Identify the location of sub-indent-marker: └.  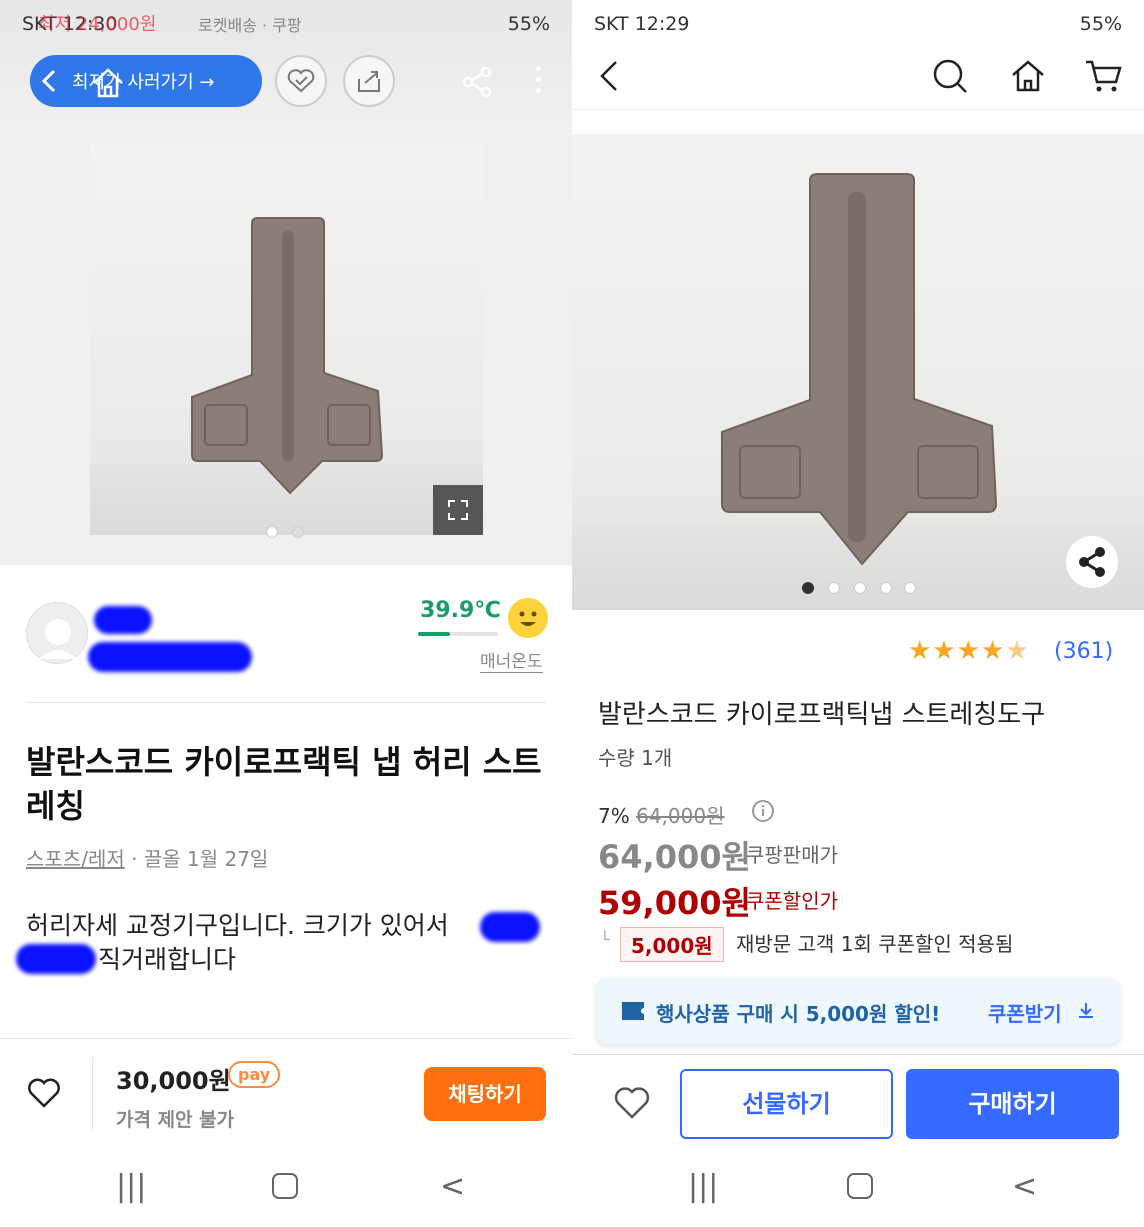
(605, 939).